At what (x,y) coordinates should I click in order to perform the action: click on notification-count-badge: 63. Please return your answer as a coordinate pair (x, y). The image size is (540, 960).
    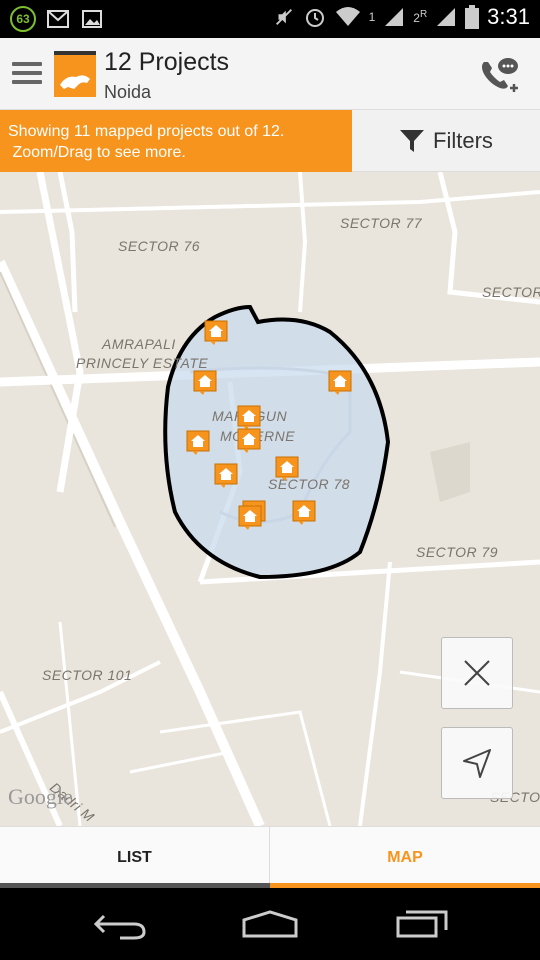
    Looking at the image, I should click on (23, 19).